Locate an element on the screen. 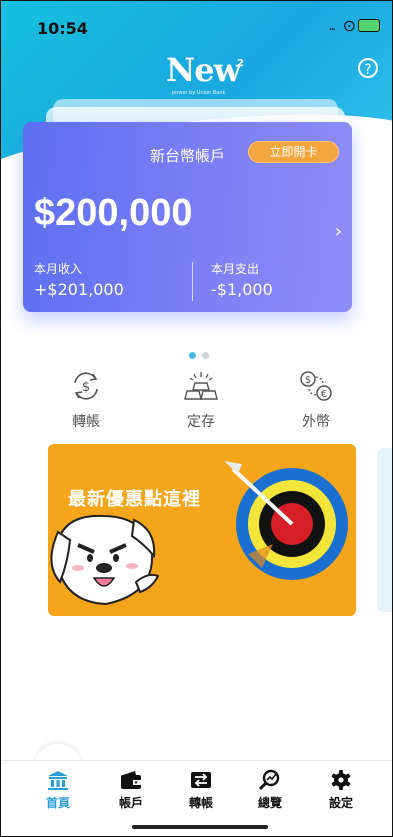 This screenshot has height=837, width=393. page-dot is located at coordinates (205, 355).